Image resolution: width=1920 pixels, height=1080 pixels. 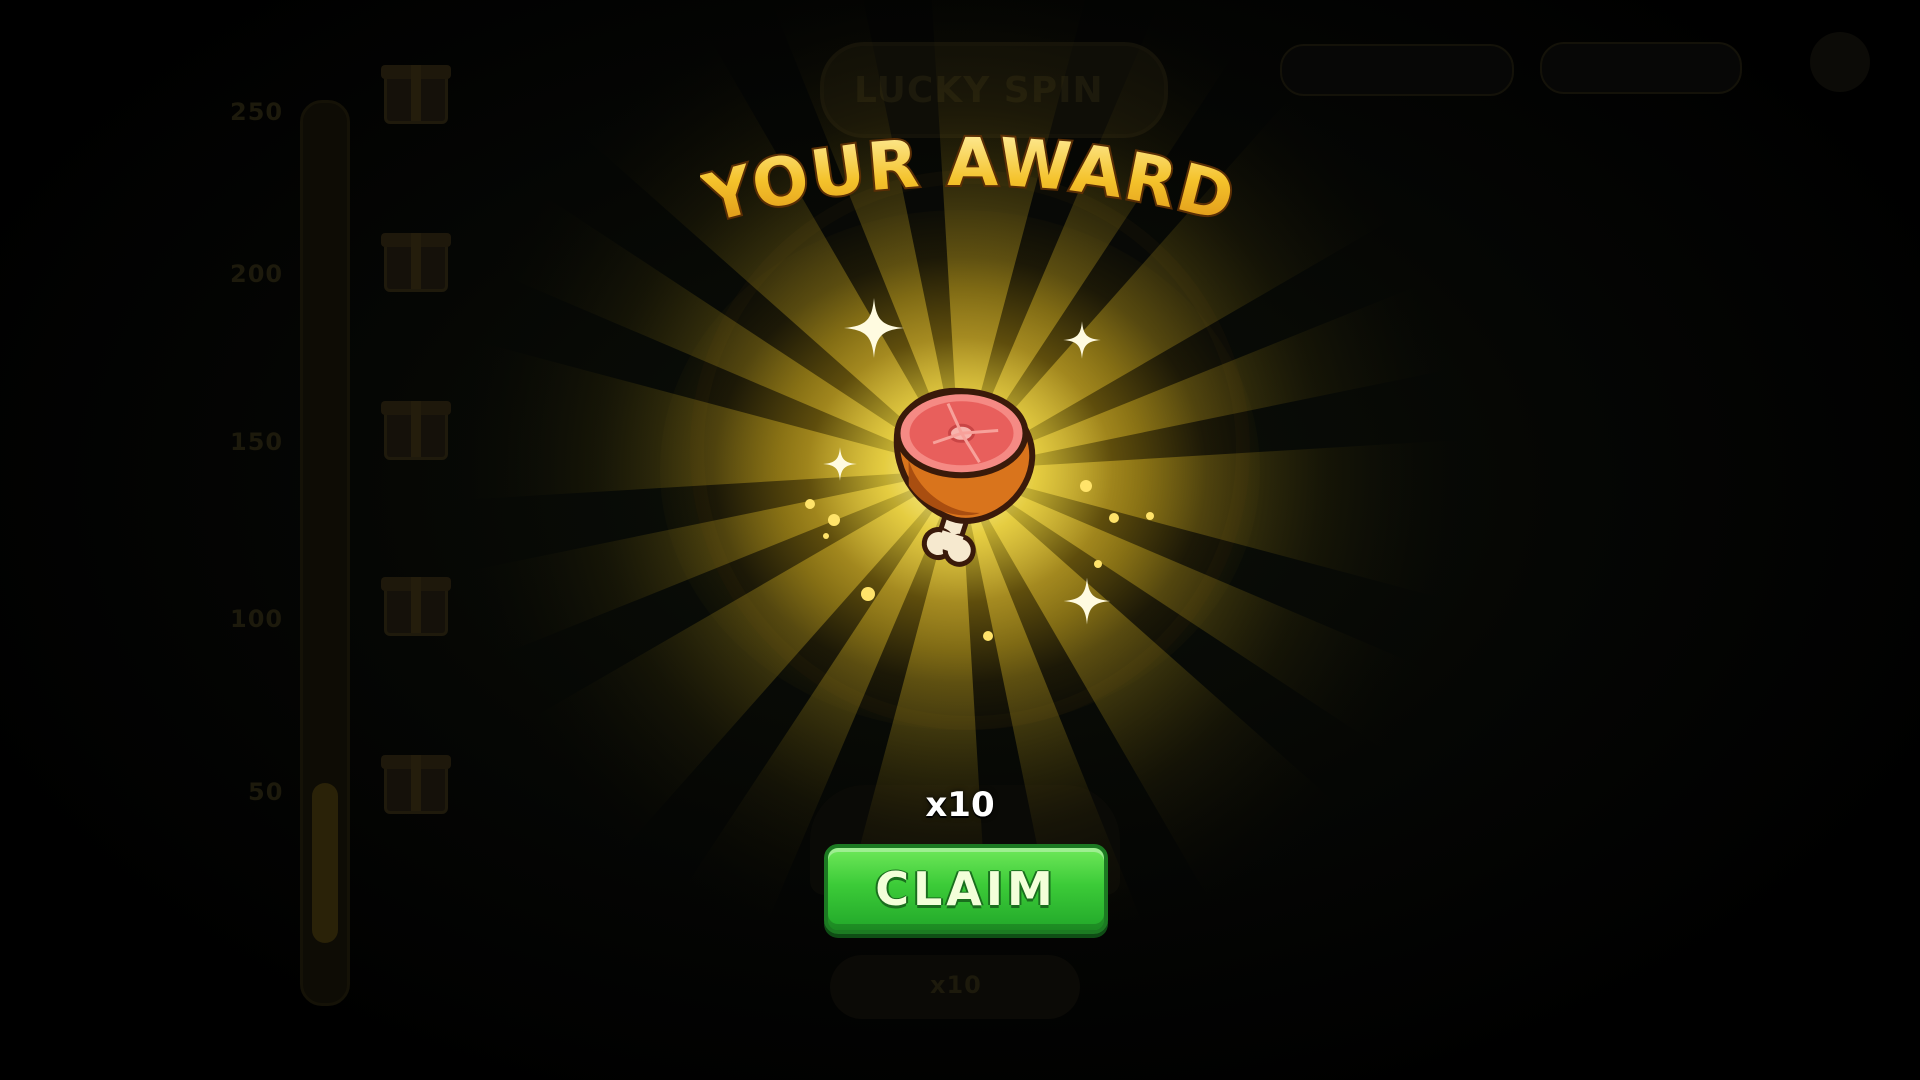 I want to click on hud-energy-bar, so click(x=1641, y=68).